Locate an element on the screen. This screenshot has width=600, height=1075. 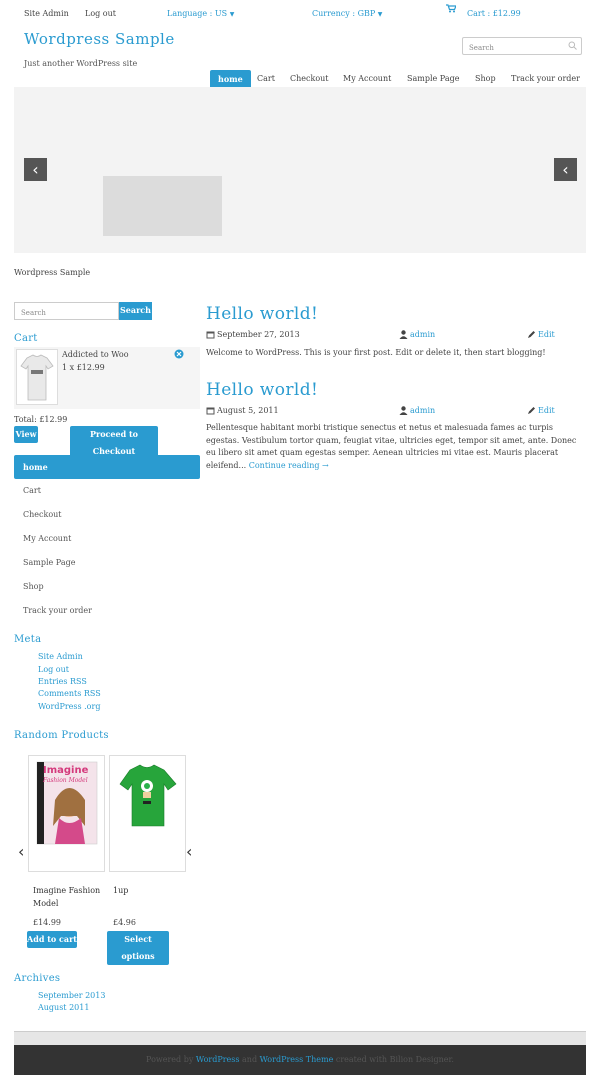
product-name-imagine: Imagine Fashion Model is located at coordinates (69, 897).